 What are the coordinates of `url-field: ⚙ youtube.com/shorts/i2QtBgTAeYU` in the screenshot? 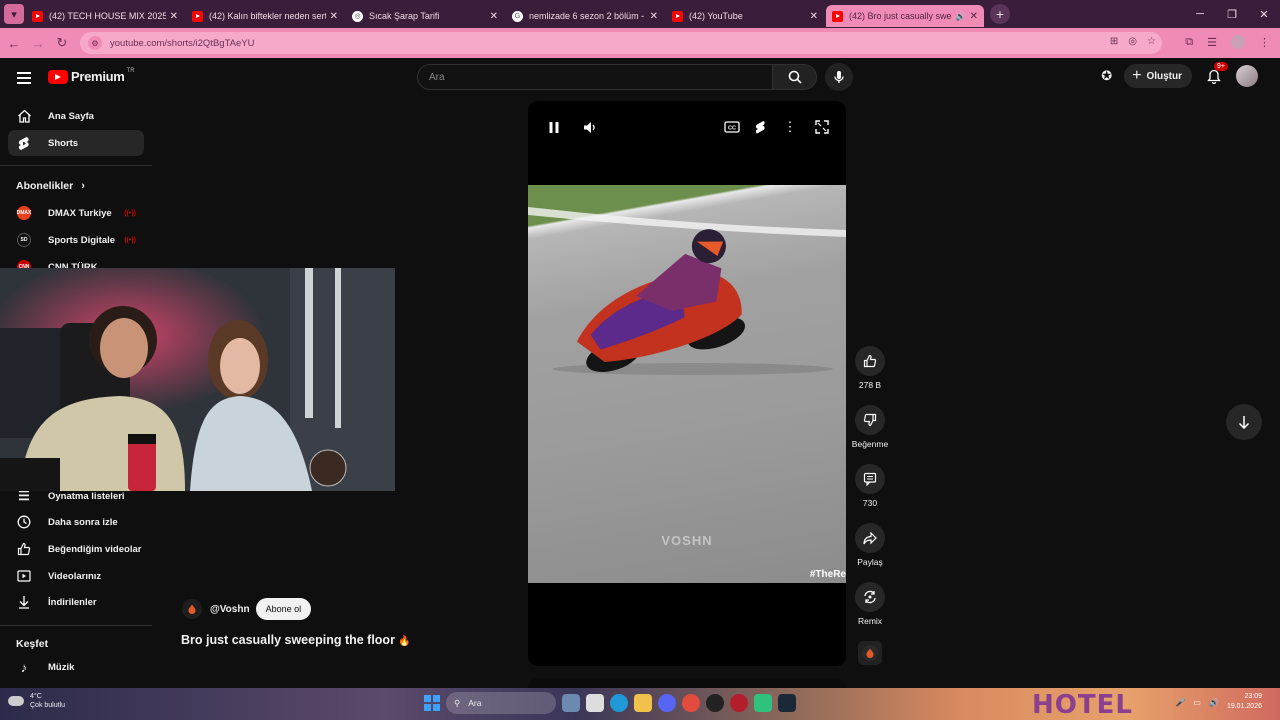 It's located at (621, 43).